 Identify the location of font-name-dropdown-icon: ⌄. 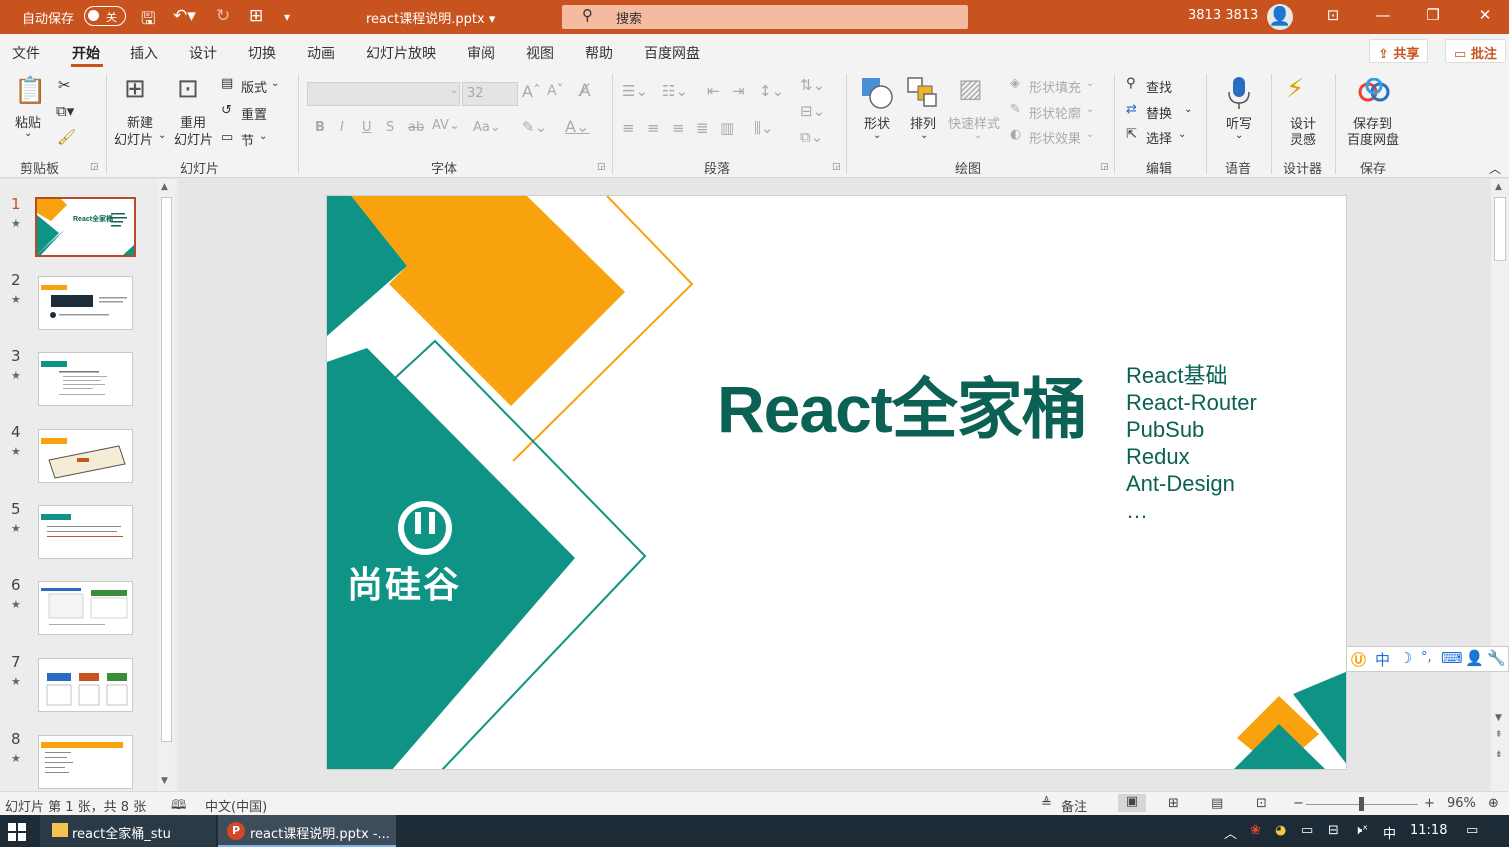
(454, 90).